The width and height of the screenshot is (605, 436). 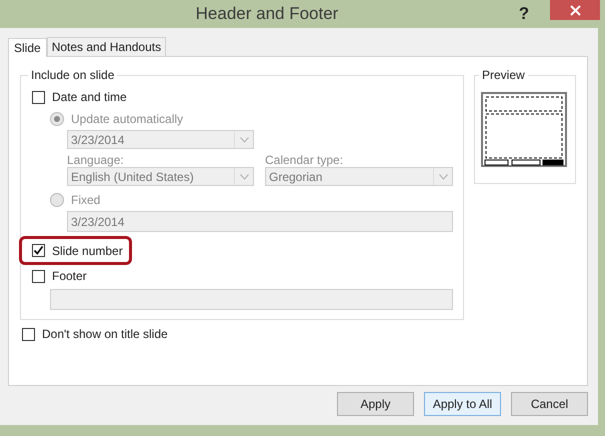 What do you see at coordinates (524, 14) in the screenshot?
I see `help-button: ?` at bounding box center [524, 14].